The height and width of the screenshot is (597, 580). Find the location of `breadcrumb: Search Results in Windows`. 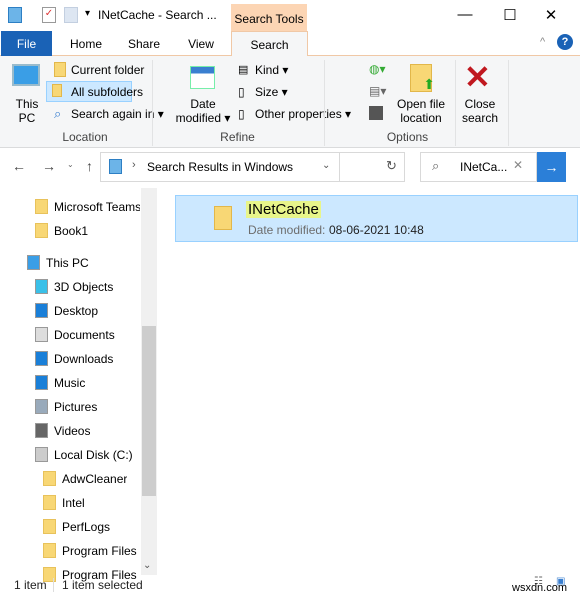

breadcrumb: Search Results in Windows is located at coordinates (220, 167).